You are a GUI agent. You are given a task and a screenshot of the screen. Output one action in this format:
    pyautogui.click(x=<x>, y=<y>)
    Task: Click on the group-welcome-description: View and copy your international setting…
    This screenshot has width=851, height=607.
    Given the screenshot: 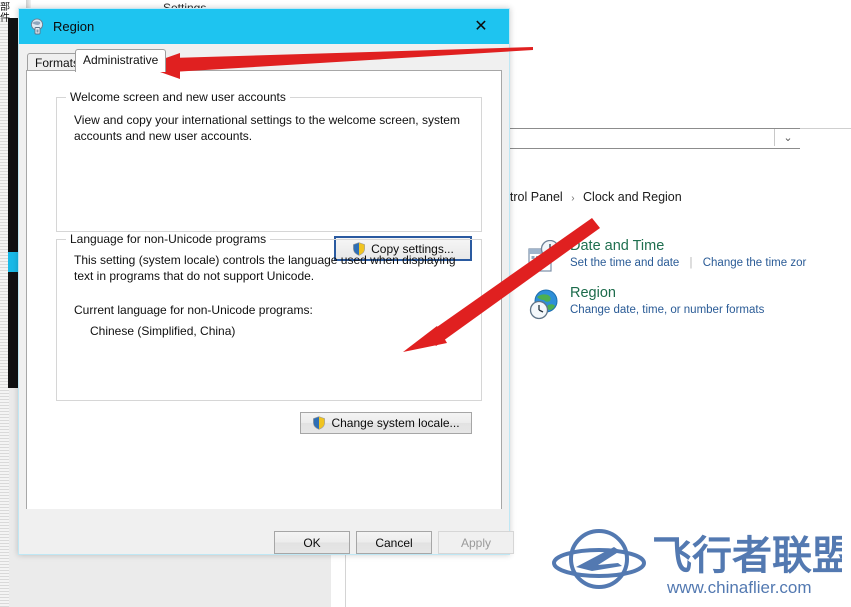 What is the action you would take?
    pyautogui.click(x=267, y=128)
    